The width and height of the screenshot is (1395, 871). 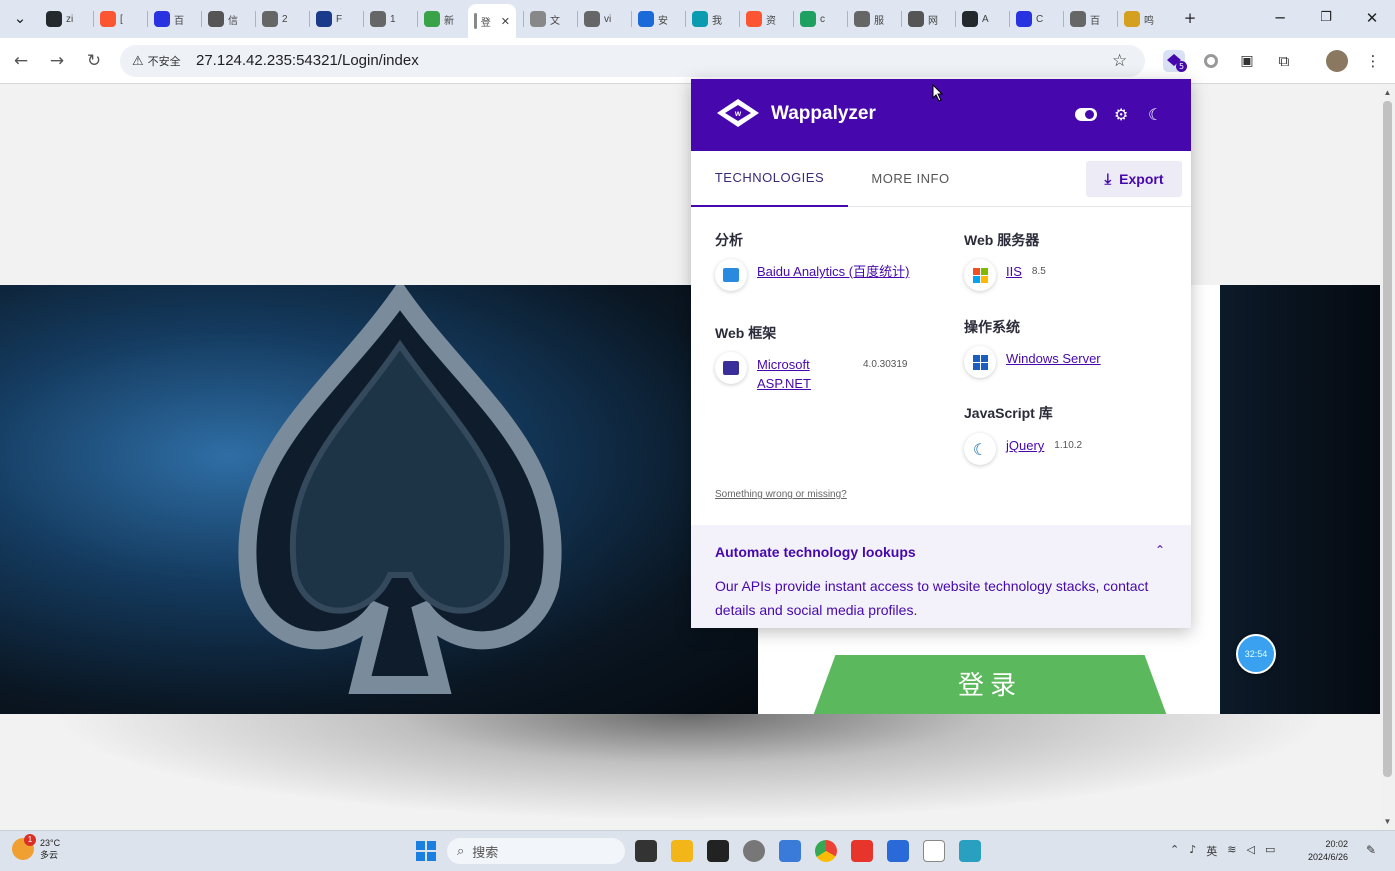 What do you see at coordinates (632, 61) in the screenshot?
I see `address-bar: ⚠ 不安全 27.124.42.235:54321/Login/index ☆` at bounding box center [632, 61].